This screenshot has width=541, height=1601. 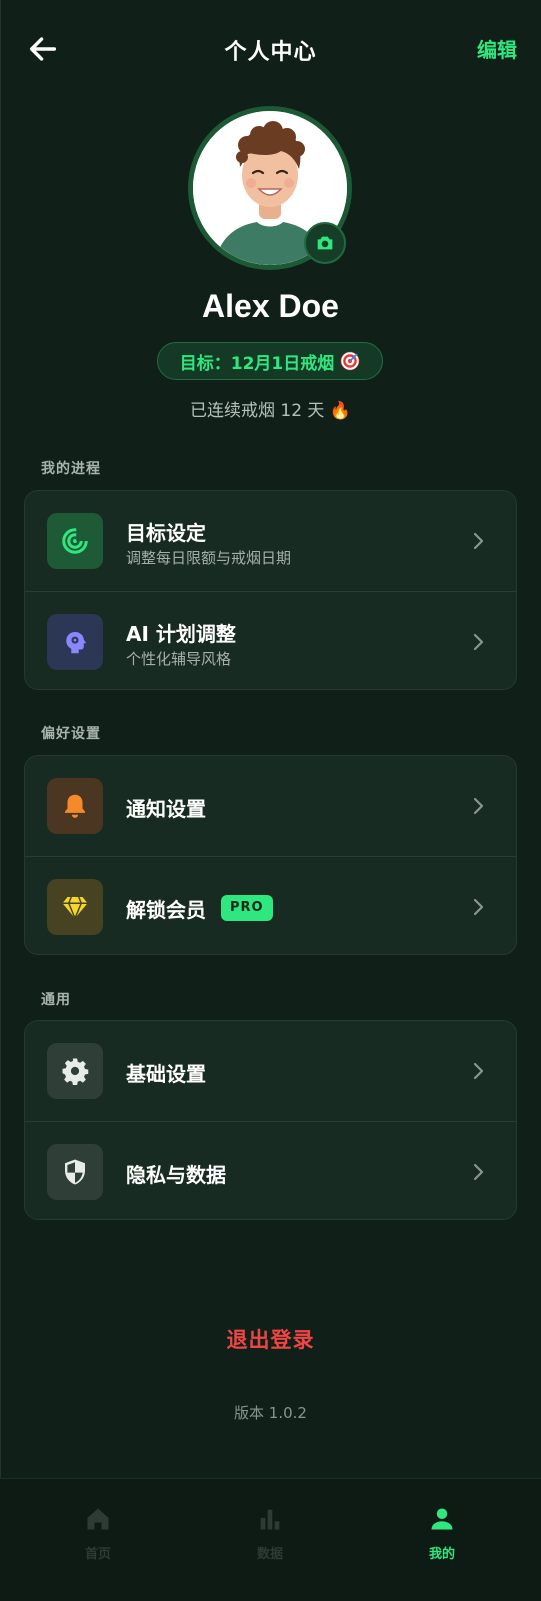 What do you see at coordinates (257, 411) in the screenshot?
I see `streak-label: 已连续戒烟 12 天` at bounding box center [257, 411].